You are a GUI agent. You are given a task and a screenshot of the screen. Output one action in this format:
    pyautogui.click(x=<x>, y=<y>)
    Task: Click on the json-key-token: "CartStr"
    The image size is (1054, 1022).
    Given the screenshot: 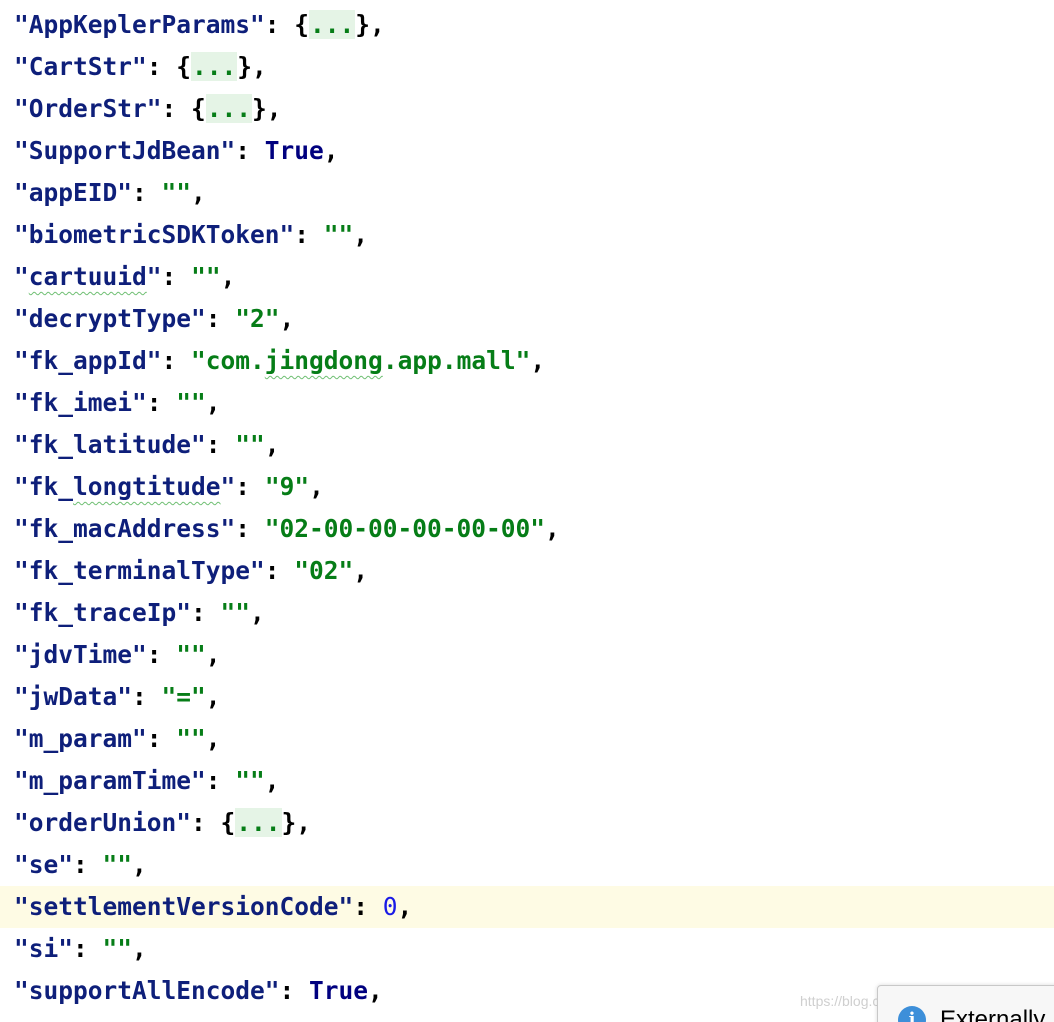 What is the action you would take?
    pyautogui.click(x=80, y=66)
    